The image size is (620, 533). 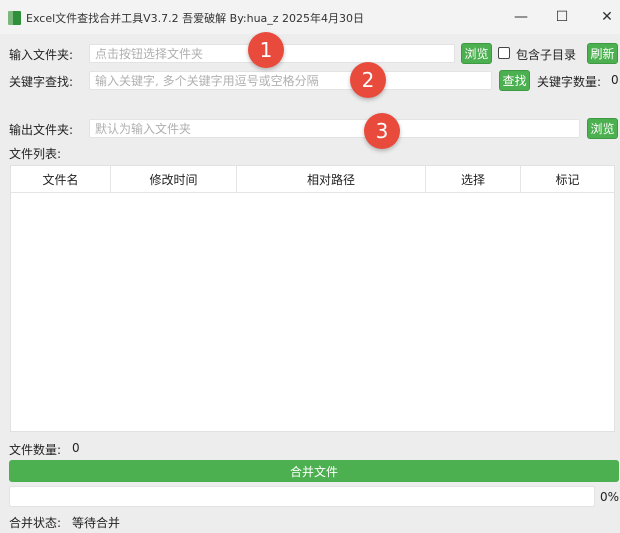 I want to click on file-table-header: 文件名 修改时间 相对路径 选择 标记, so click(x=312, y=179).